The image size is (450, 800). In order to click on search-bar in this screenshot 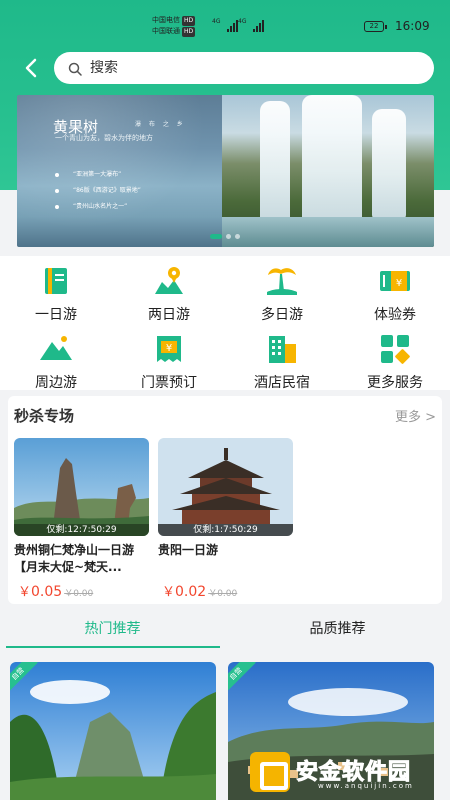, I will do `click(244, 68)`.